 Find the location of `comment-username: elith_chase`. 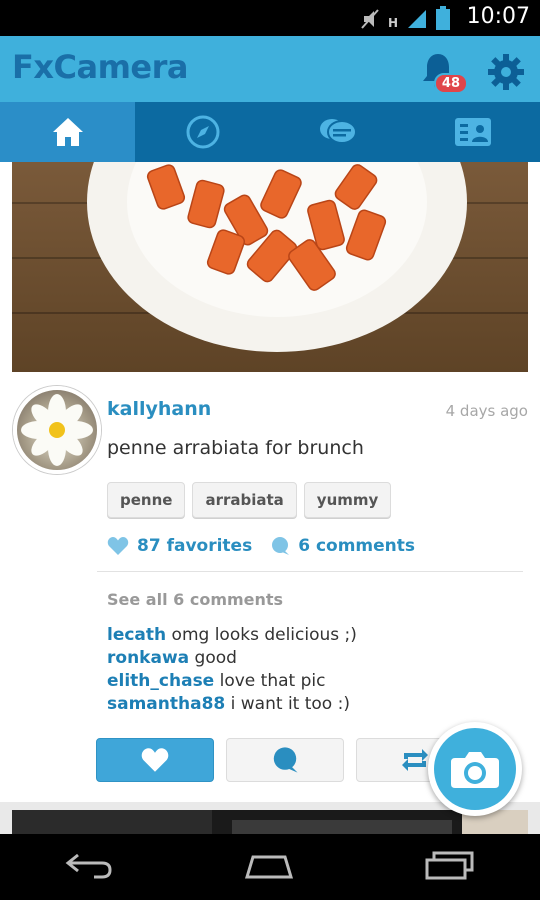

comment-username: elith_chase is located at coordinates (160, 681).